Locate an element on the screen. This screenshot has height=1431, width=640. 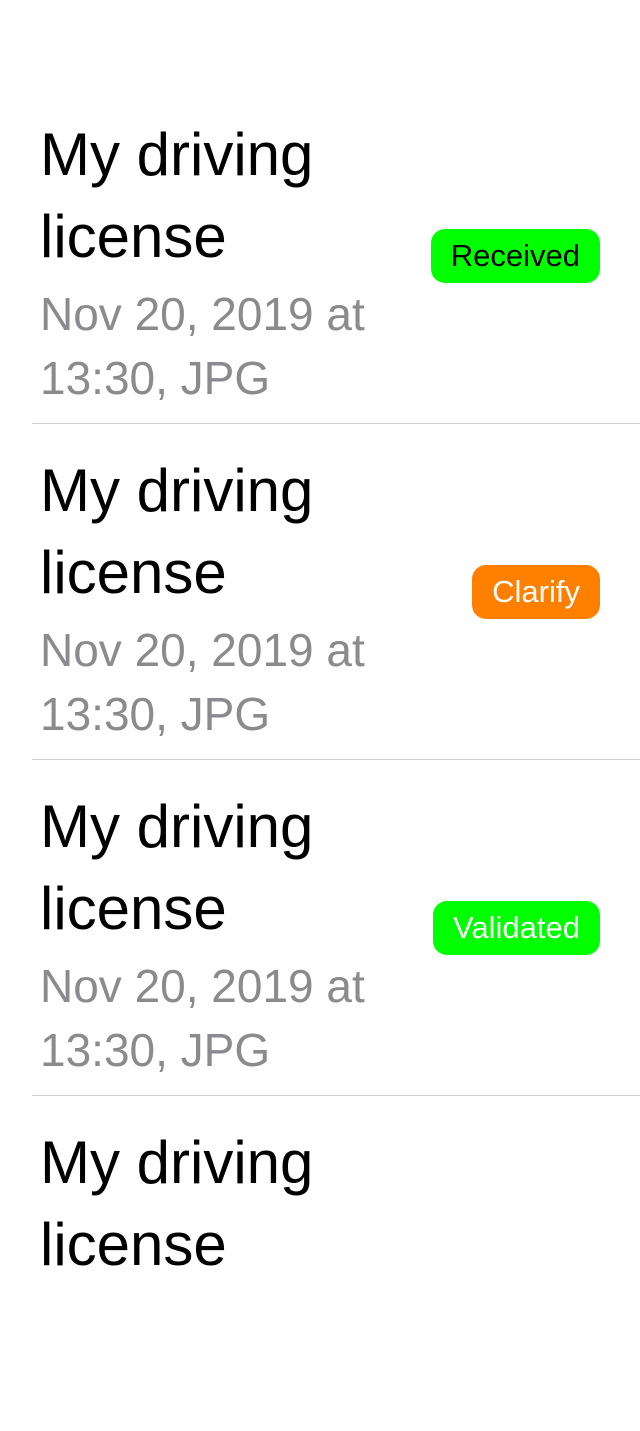
document-row: My driving license is located at coordinates (320, 1187).